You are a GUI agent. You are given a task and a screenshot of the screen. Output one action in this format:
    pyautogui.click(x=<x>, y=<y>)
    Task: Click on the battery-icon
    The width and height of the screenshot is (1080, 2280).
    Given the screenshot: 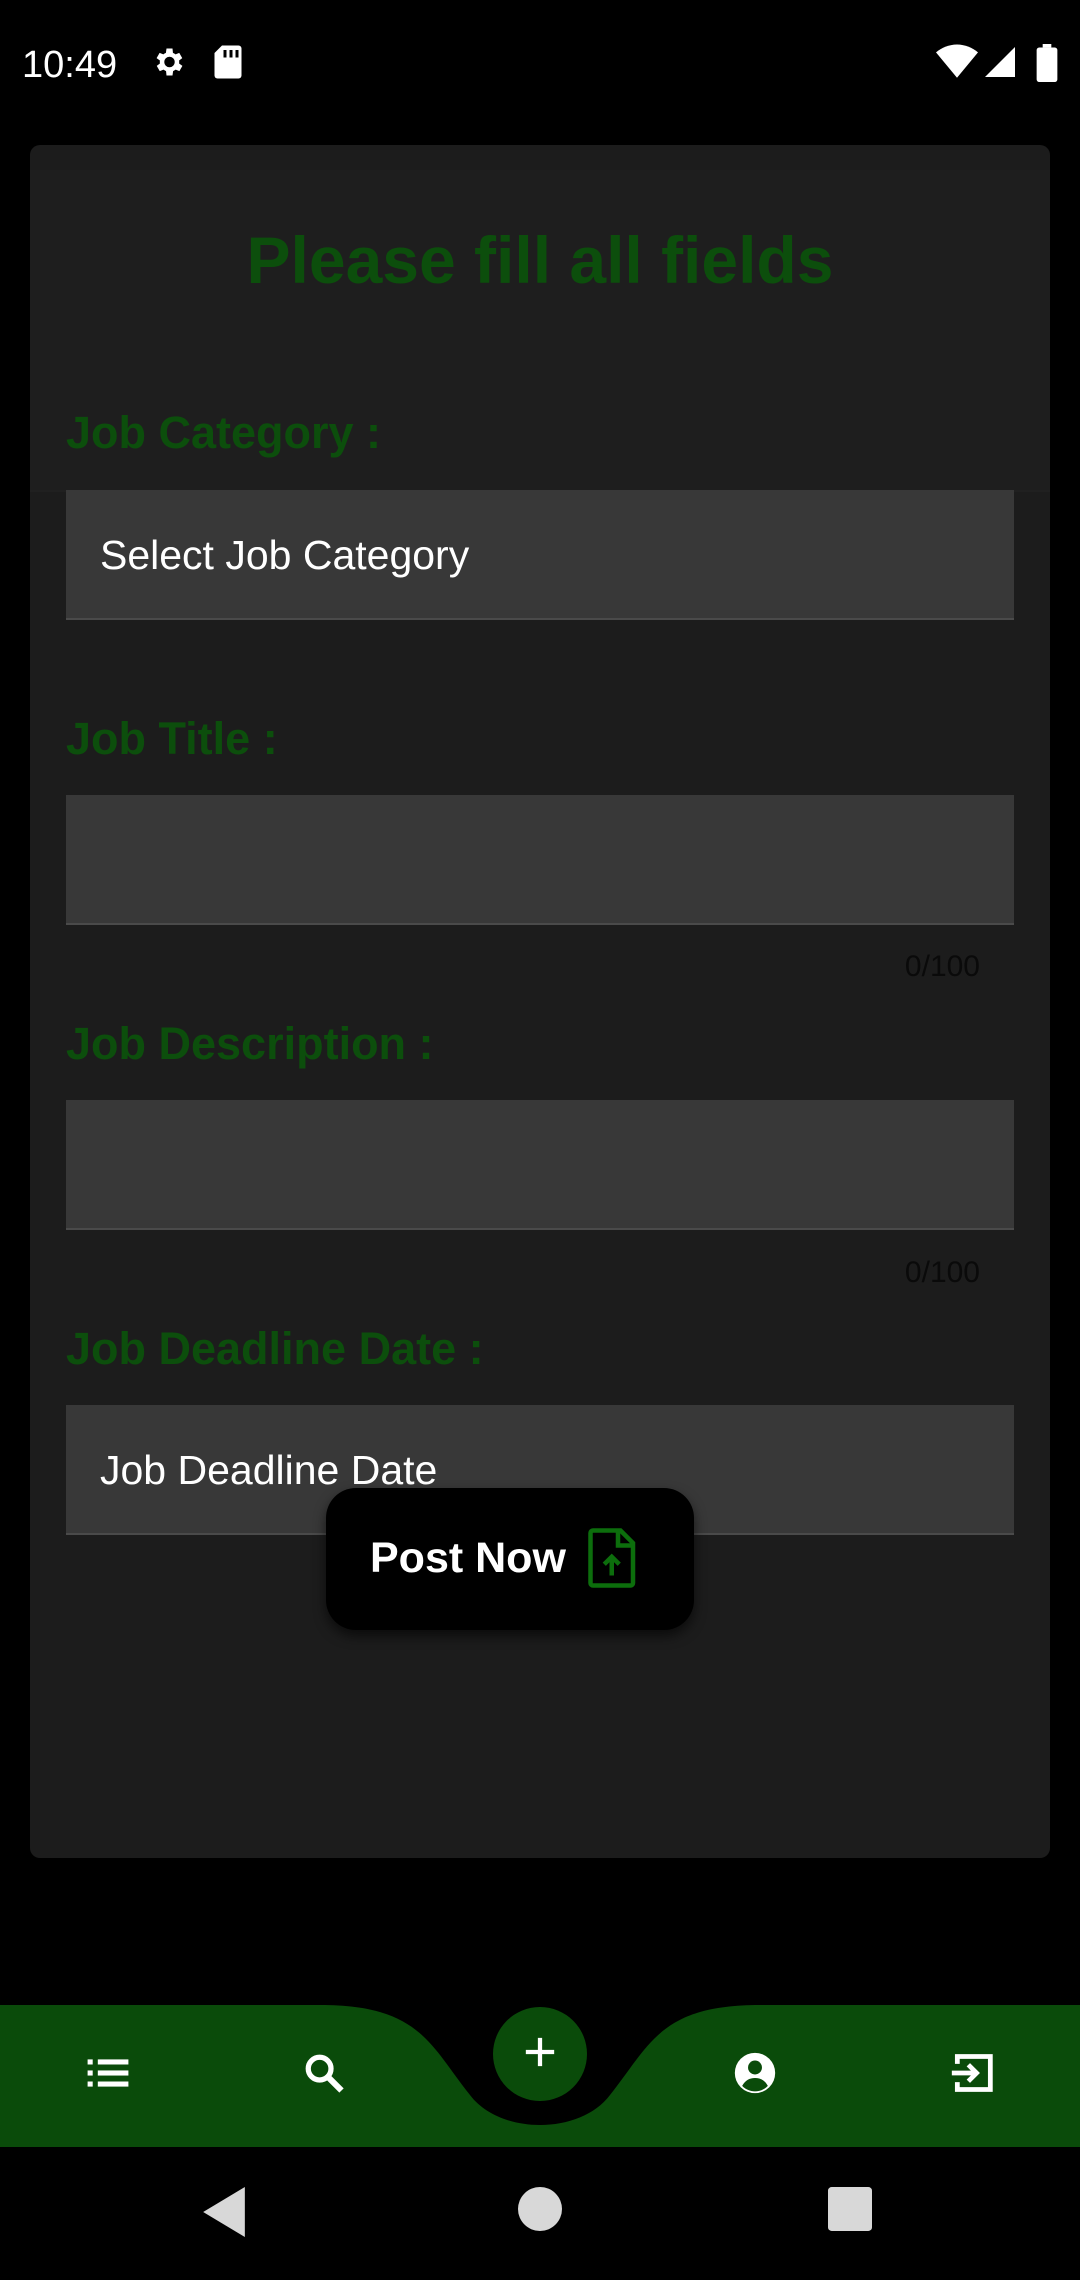 What is the action you would take?
    pyautogui.click(x=1047, y=65)
    